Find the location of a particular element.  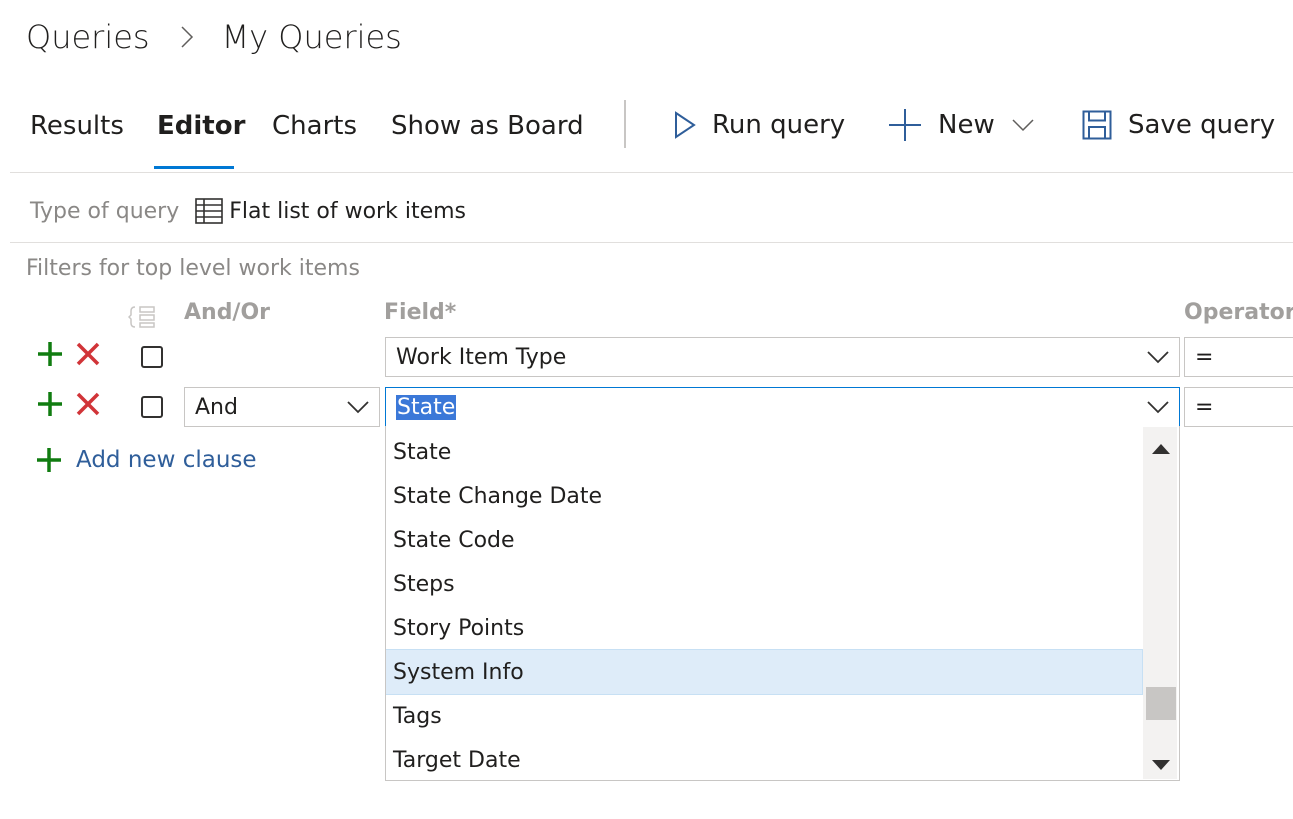

query-type-label: Type of query is located at coordinates (105, 211).